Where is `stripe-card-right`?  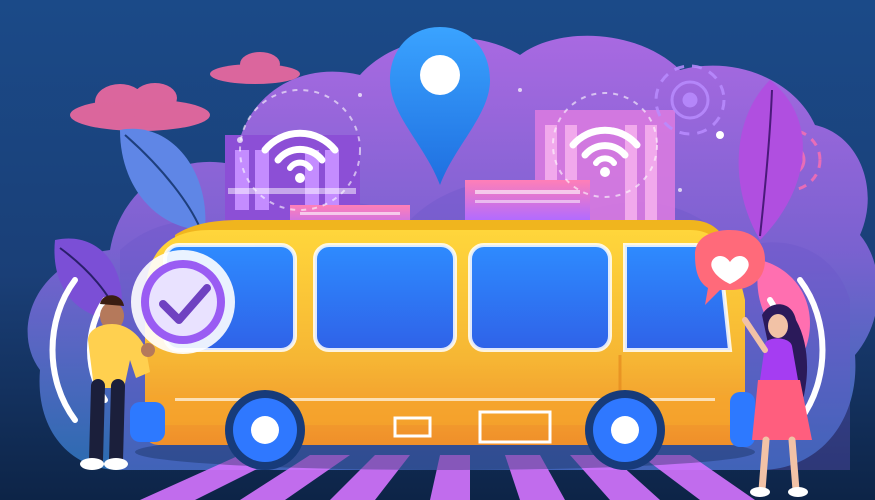
stripe-card-right is located at coordinates (527, 200).